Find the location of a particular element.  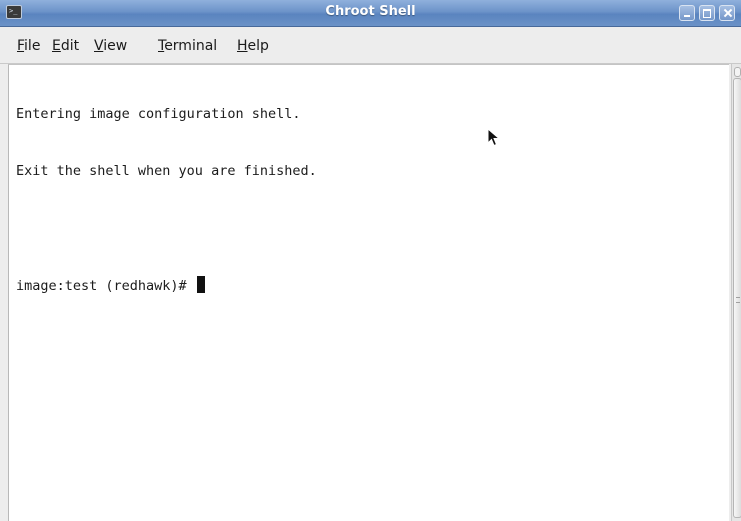

minimize-button is located at coordinates (687, 13).